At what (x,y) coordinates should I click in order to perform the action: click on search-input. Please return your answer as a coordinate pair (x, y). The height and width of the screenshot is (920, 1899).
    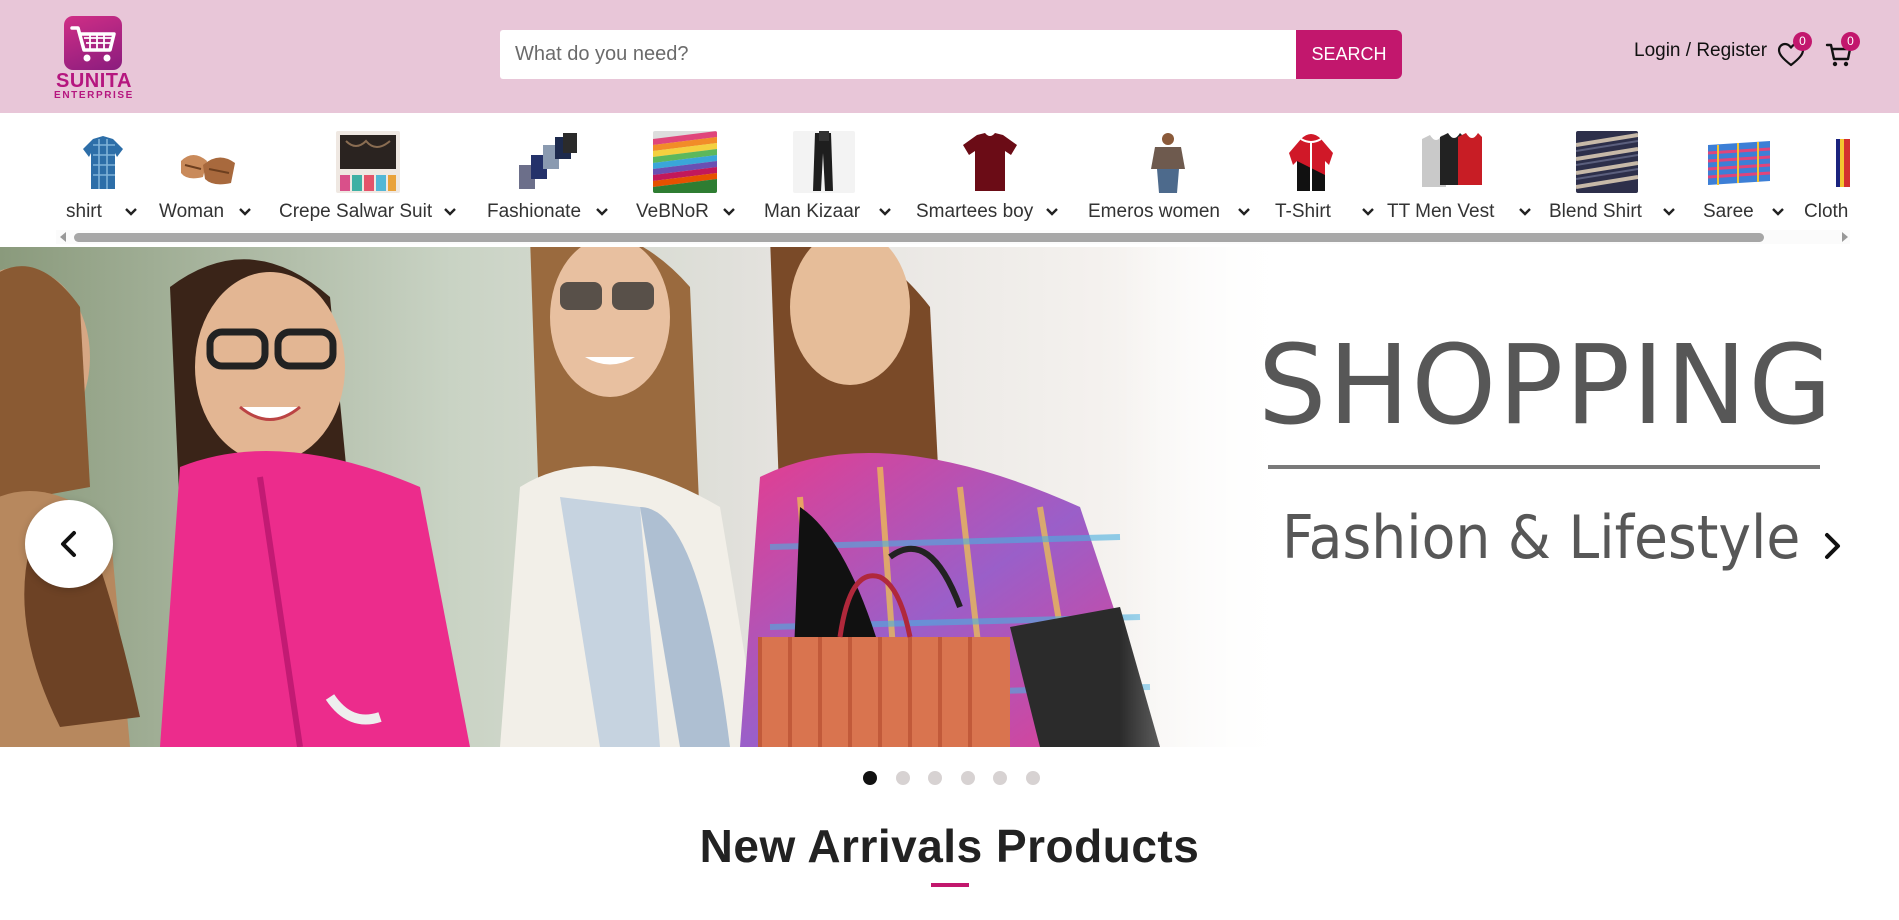
    Looking at the image, I should click on (898, 54).